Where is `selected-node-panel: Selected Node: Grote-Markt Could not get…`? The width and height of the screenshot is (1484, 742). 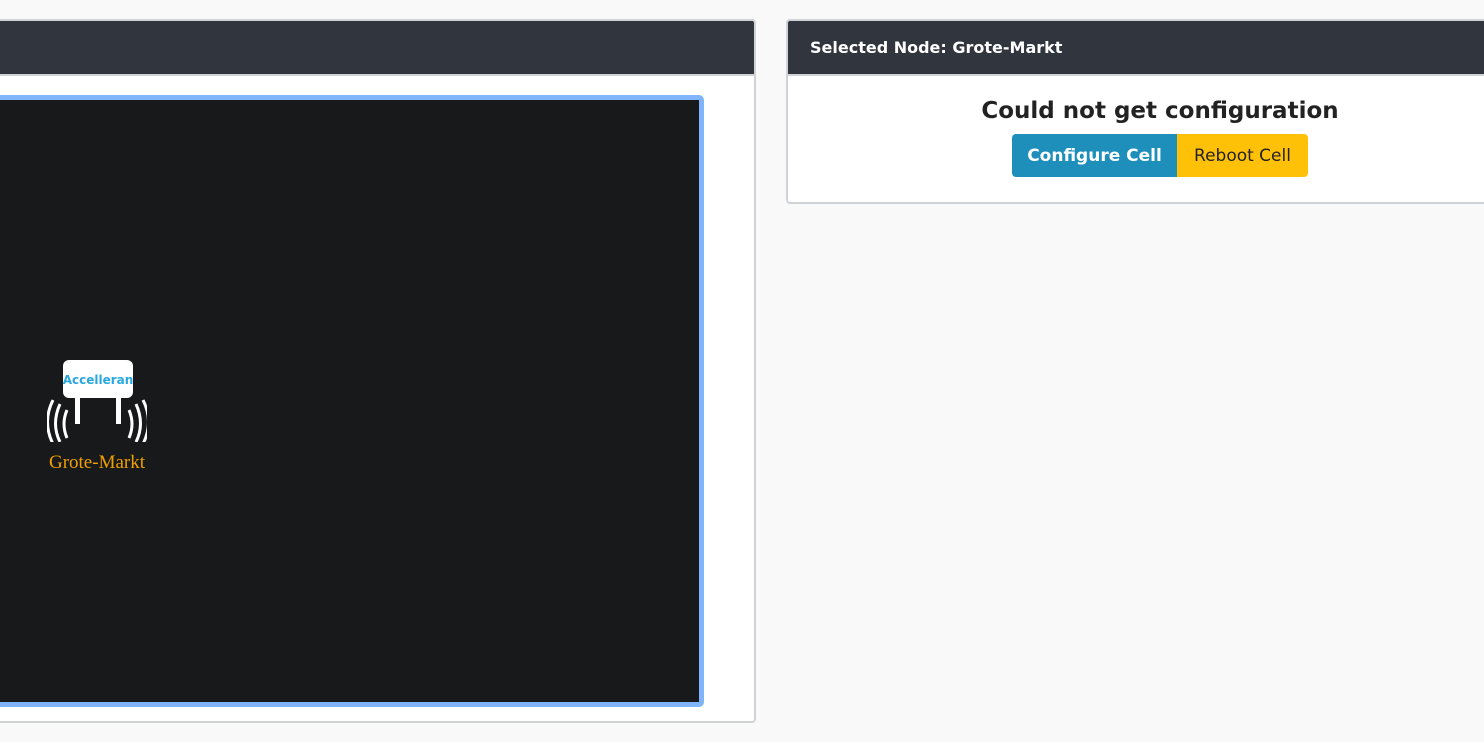 selected-node-panel: Selected Node: Grote-Markt Could not get… is located at coordinates (1135, 111).